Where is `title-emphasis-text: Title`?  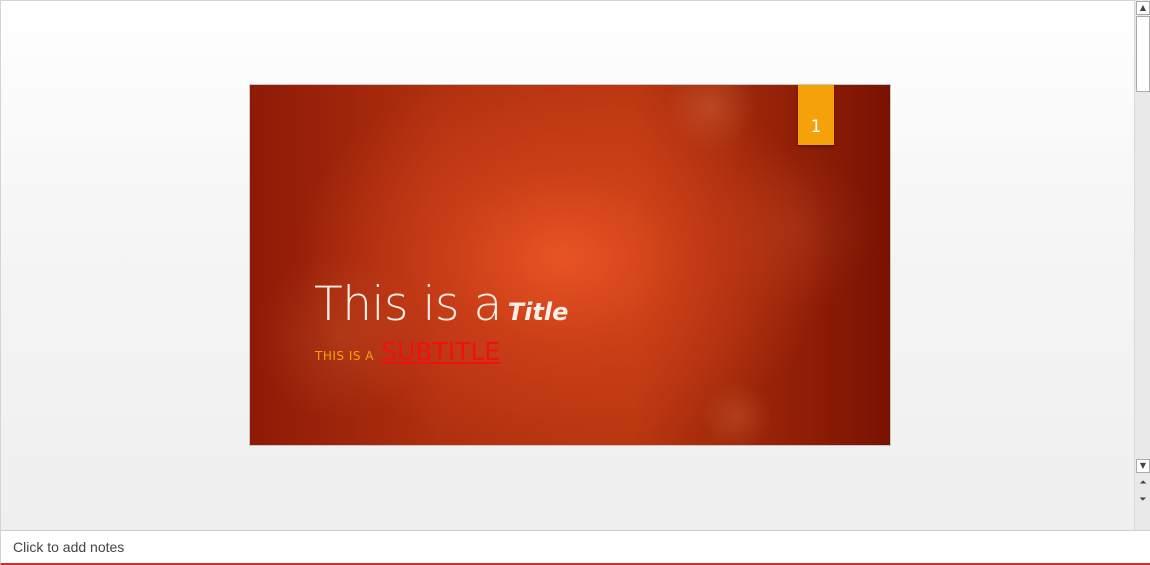
title-emphasis-text: Title is located at coordinates (538, 312).